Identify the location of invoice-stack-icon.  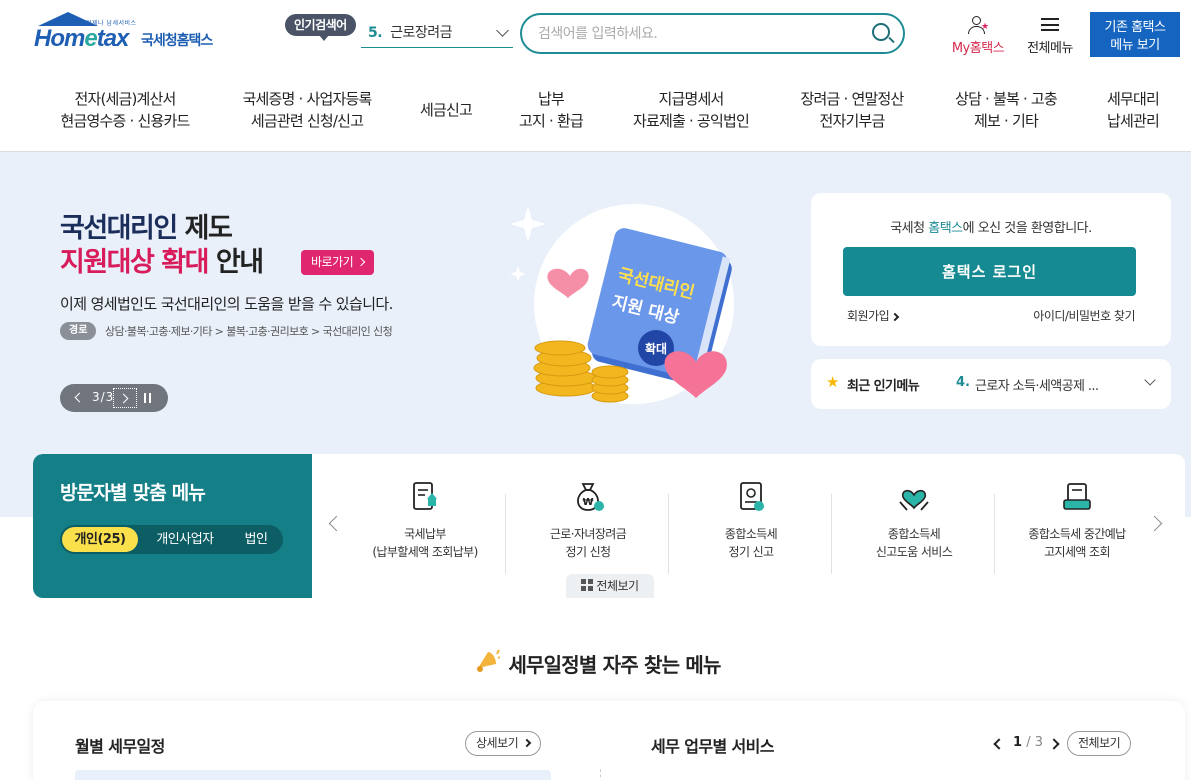
(1077, 496).